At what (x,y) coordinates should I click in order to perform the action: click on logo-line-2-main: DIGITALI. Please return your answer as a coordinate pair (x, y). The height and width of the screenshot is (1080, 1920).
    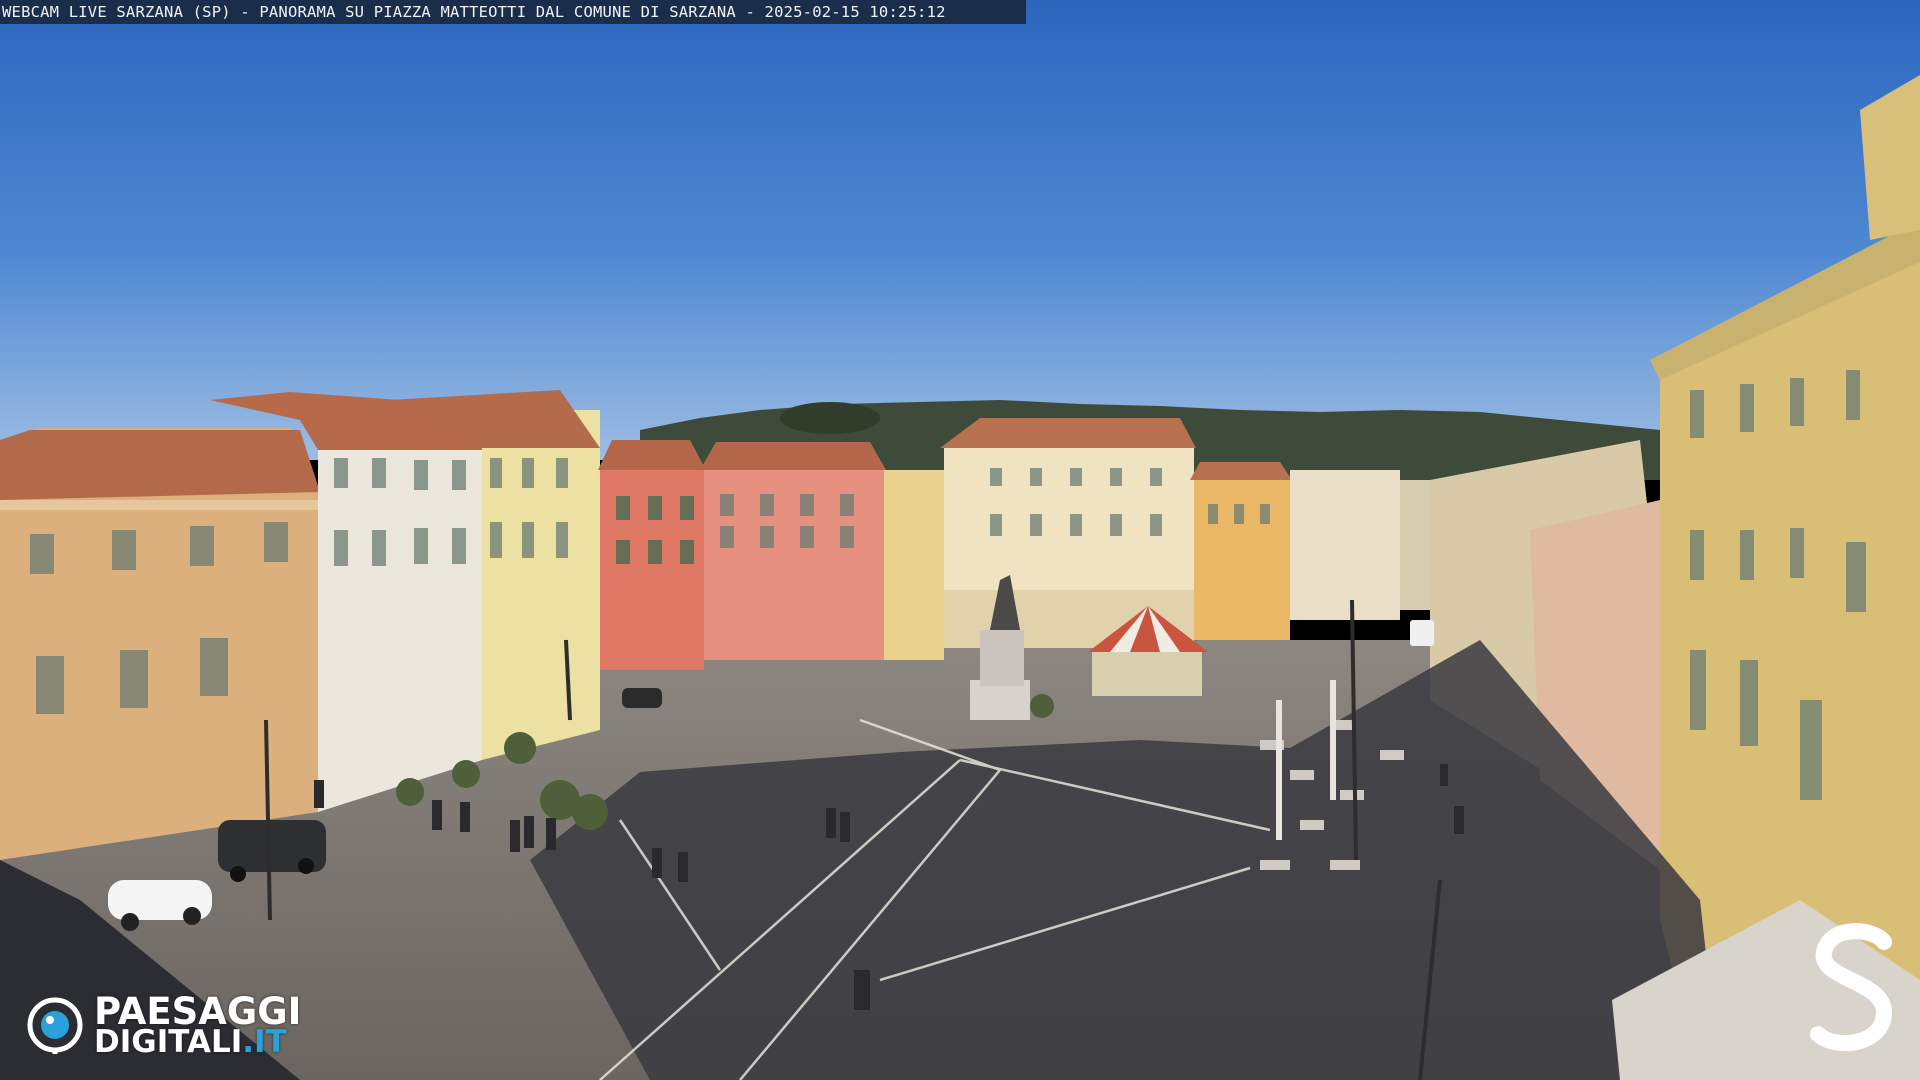
    Looking at the image, I should click on (168, 1042).